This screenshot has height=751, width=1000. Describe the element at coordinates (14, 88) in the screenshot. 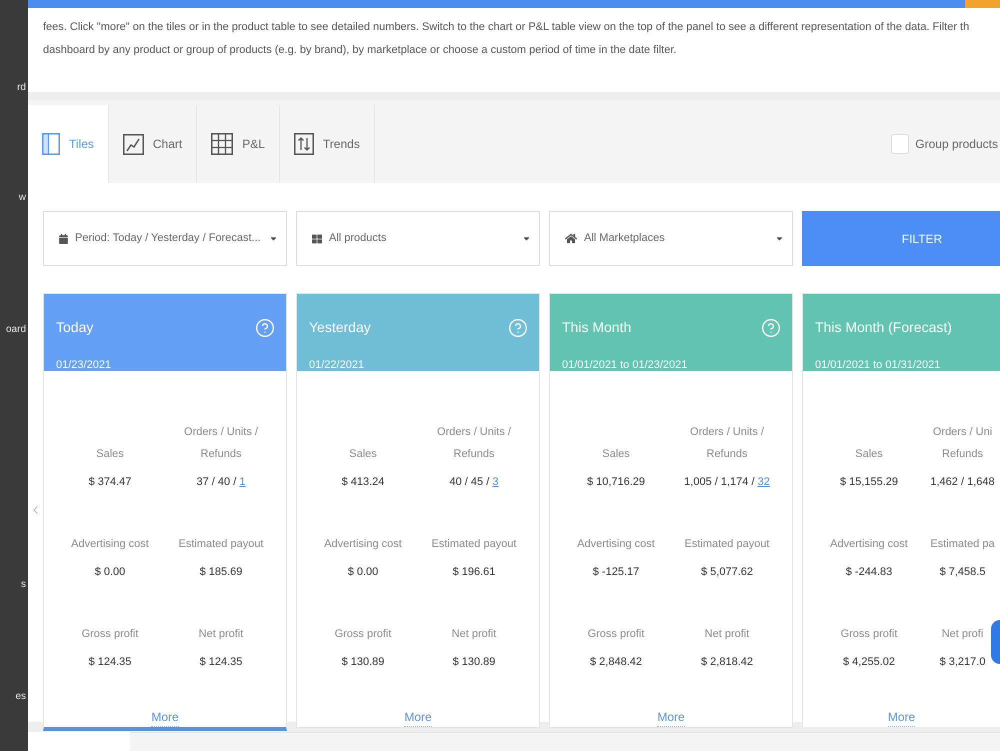

I see `sidebar-item: rd` at that location.